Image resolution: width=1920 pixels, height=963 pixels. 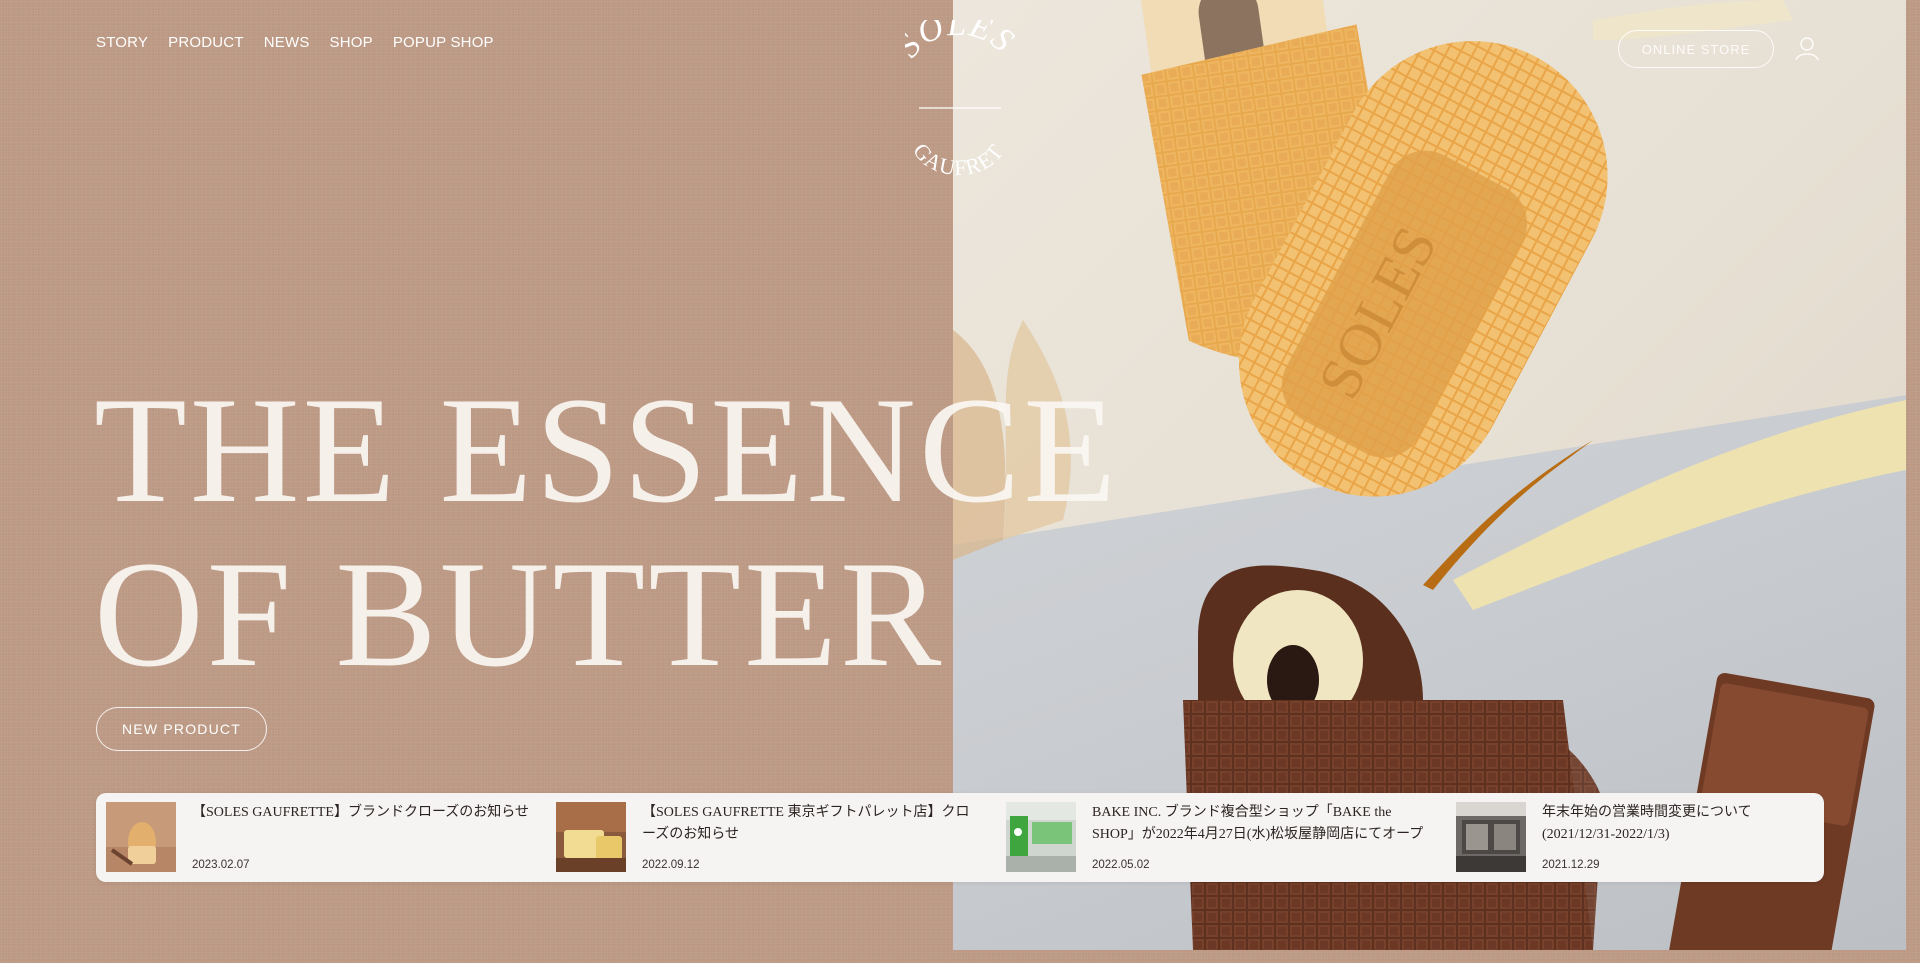 What do you see at coordinates (443, 42) in the screenshot?
I see `nav-popup-shop: POPUP SHOP` at bounding box center [443, 42].